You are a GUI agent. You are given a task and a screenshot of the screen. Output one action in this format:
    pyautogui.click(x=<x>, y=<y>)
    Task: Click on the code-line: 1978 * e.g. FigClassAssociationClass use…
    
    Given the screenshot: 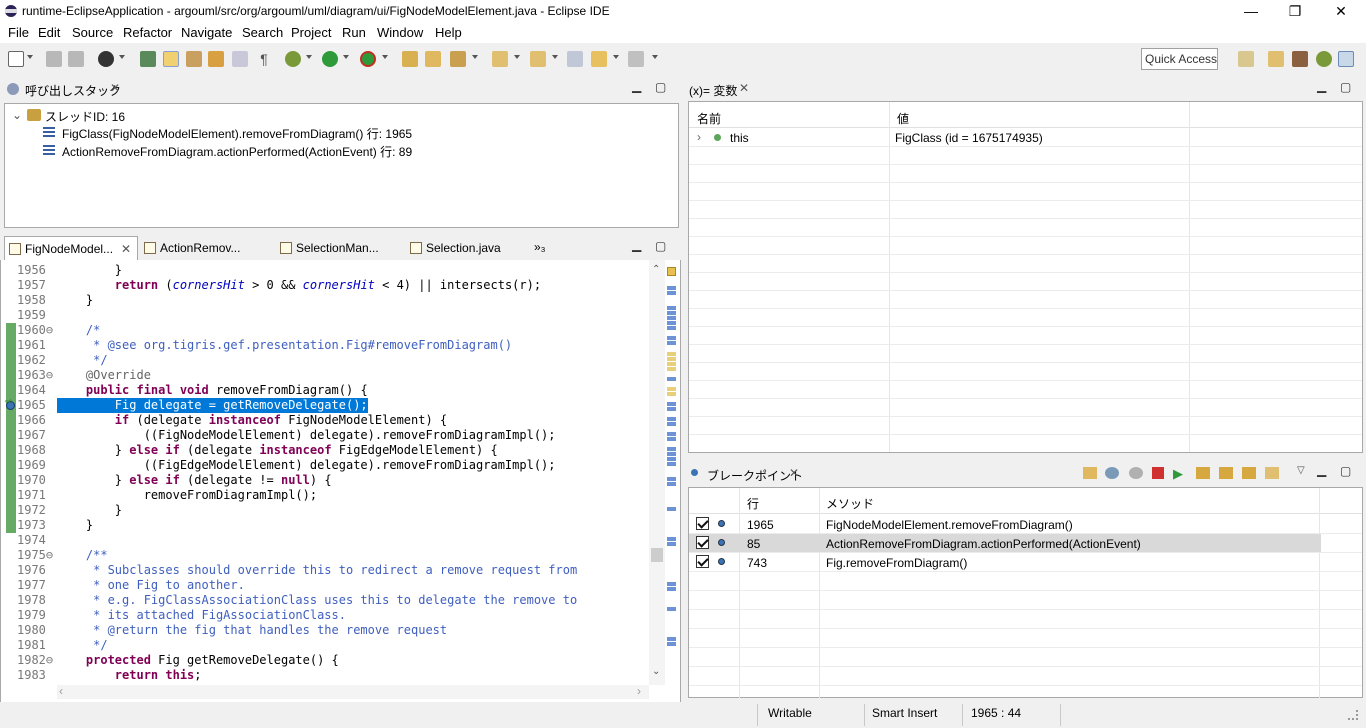 What is the action you would take?
    pyautogui.click(x=325, y=600)
    